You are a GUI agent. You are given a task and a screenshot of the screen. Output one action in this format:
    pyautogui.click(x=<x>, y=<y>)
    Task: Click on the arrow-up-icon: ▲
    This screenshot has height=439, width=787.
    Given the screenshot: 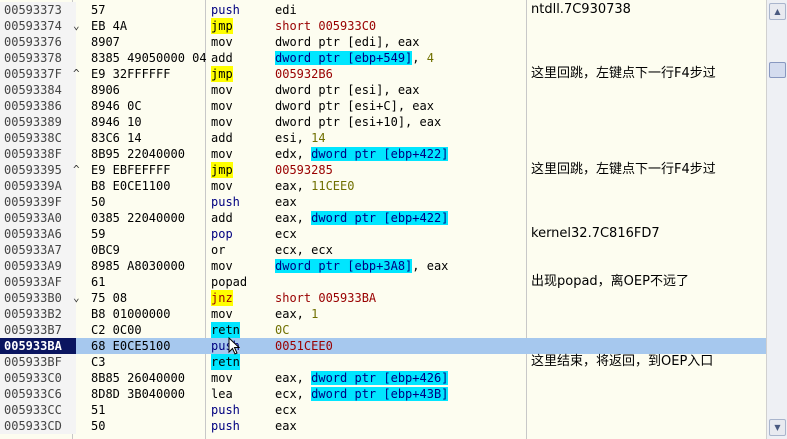 What is the action you would take?
    pyautogui.click(x=777, y=11)
    